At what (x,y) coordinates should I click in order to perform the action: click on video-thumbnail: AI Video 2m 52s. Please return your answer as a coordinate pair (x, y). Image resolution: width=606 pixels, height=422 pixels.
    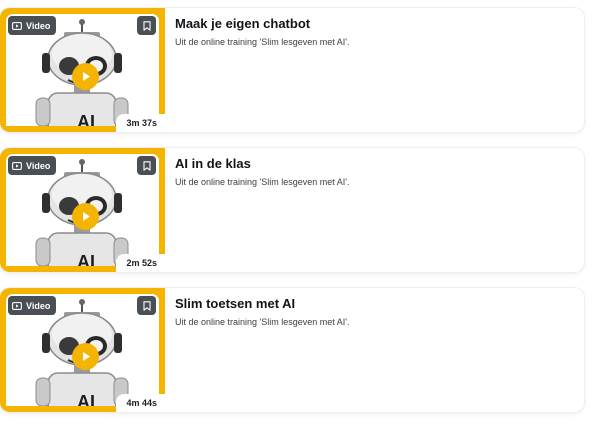
    Looking at the image, I should click on (82, 210).